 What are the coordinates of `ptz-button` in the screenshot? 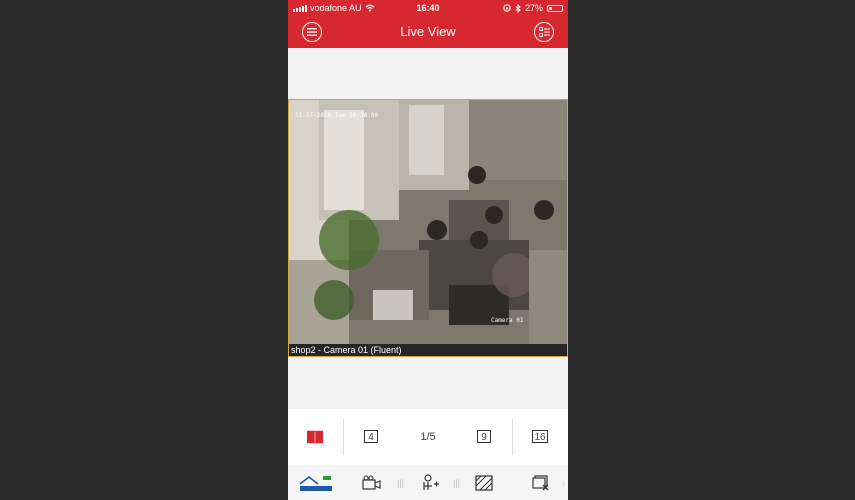 It's located at (430, 483).